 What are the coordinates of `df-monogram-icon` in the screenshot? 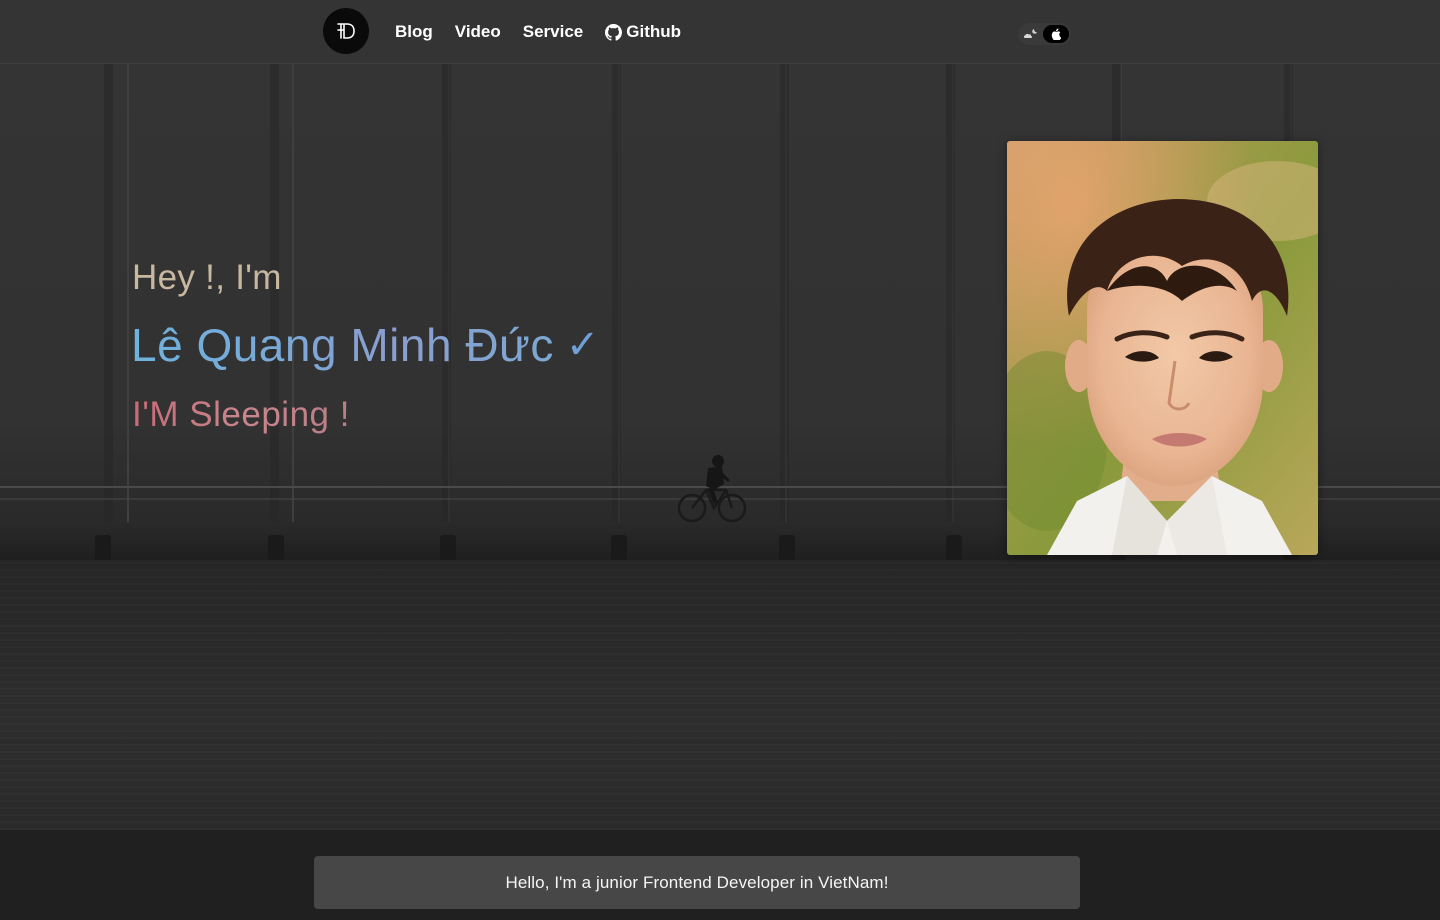 It's located at (346, 31).